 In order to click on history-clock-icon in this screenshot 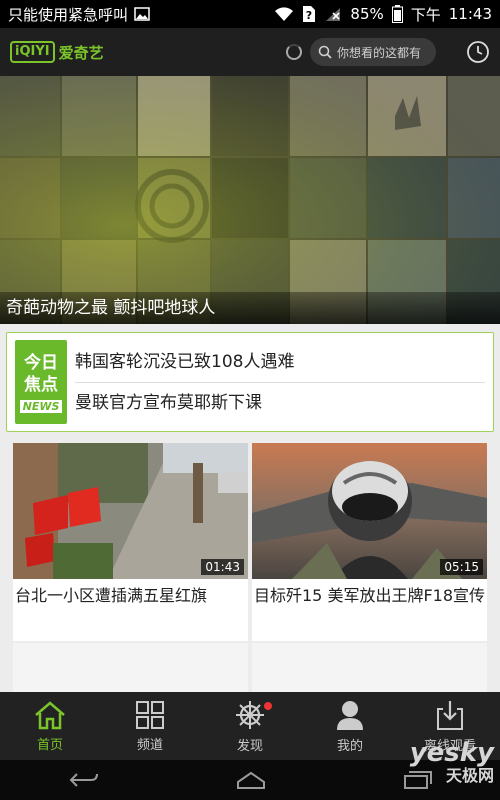, I will do `click(478, 52)`.